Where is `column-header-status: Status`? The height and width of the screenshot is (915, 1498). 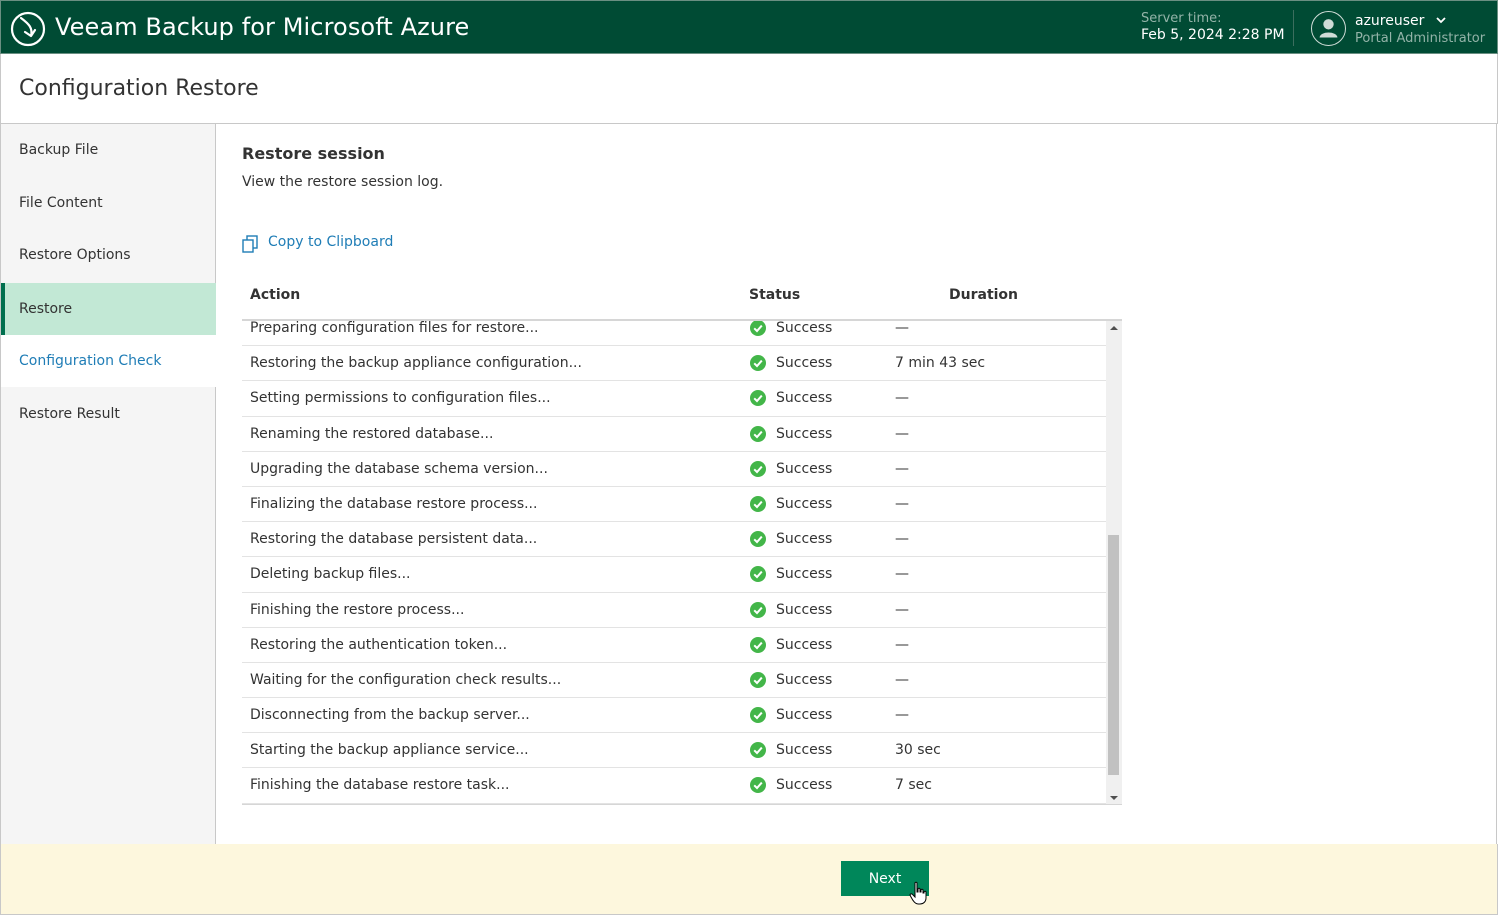 column-header-status: Status is located at coordinates (774, 295).